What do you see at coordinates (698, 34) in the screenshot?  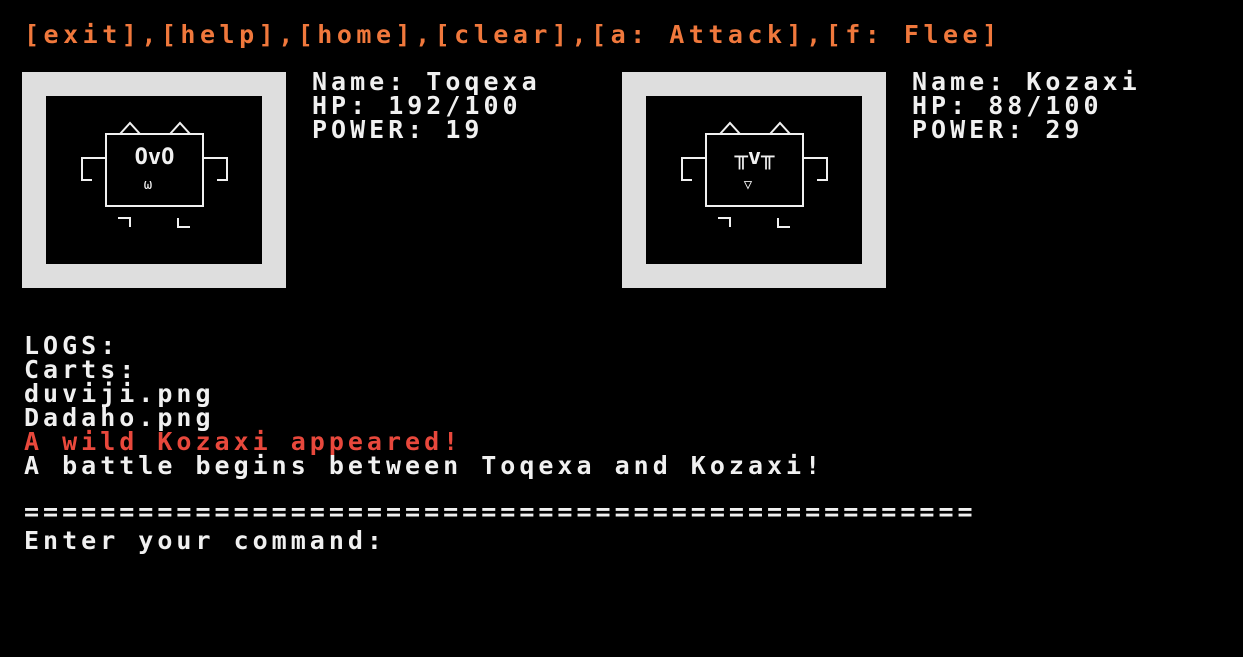 I see `menu-attack: [a: Attack]` at bounding box center [698, 34].